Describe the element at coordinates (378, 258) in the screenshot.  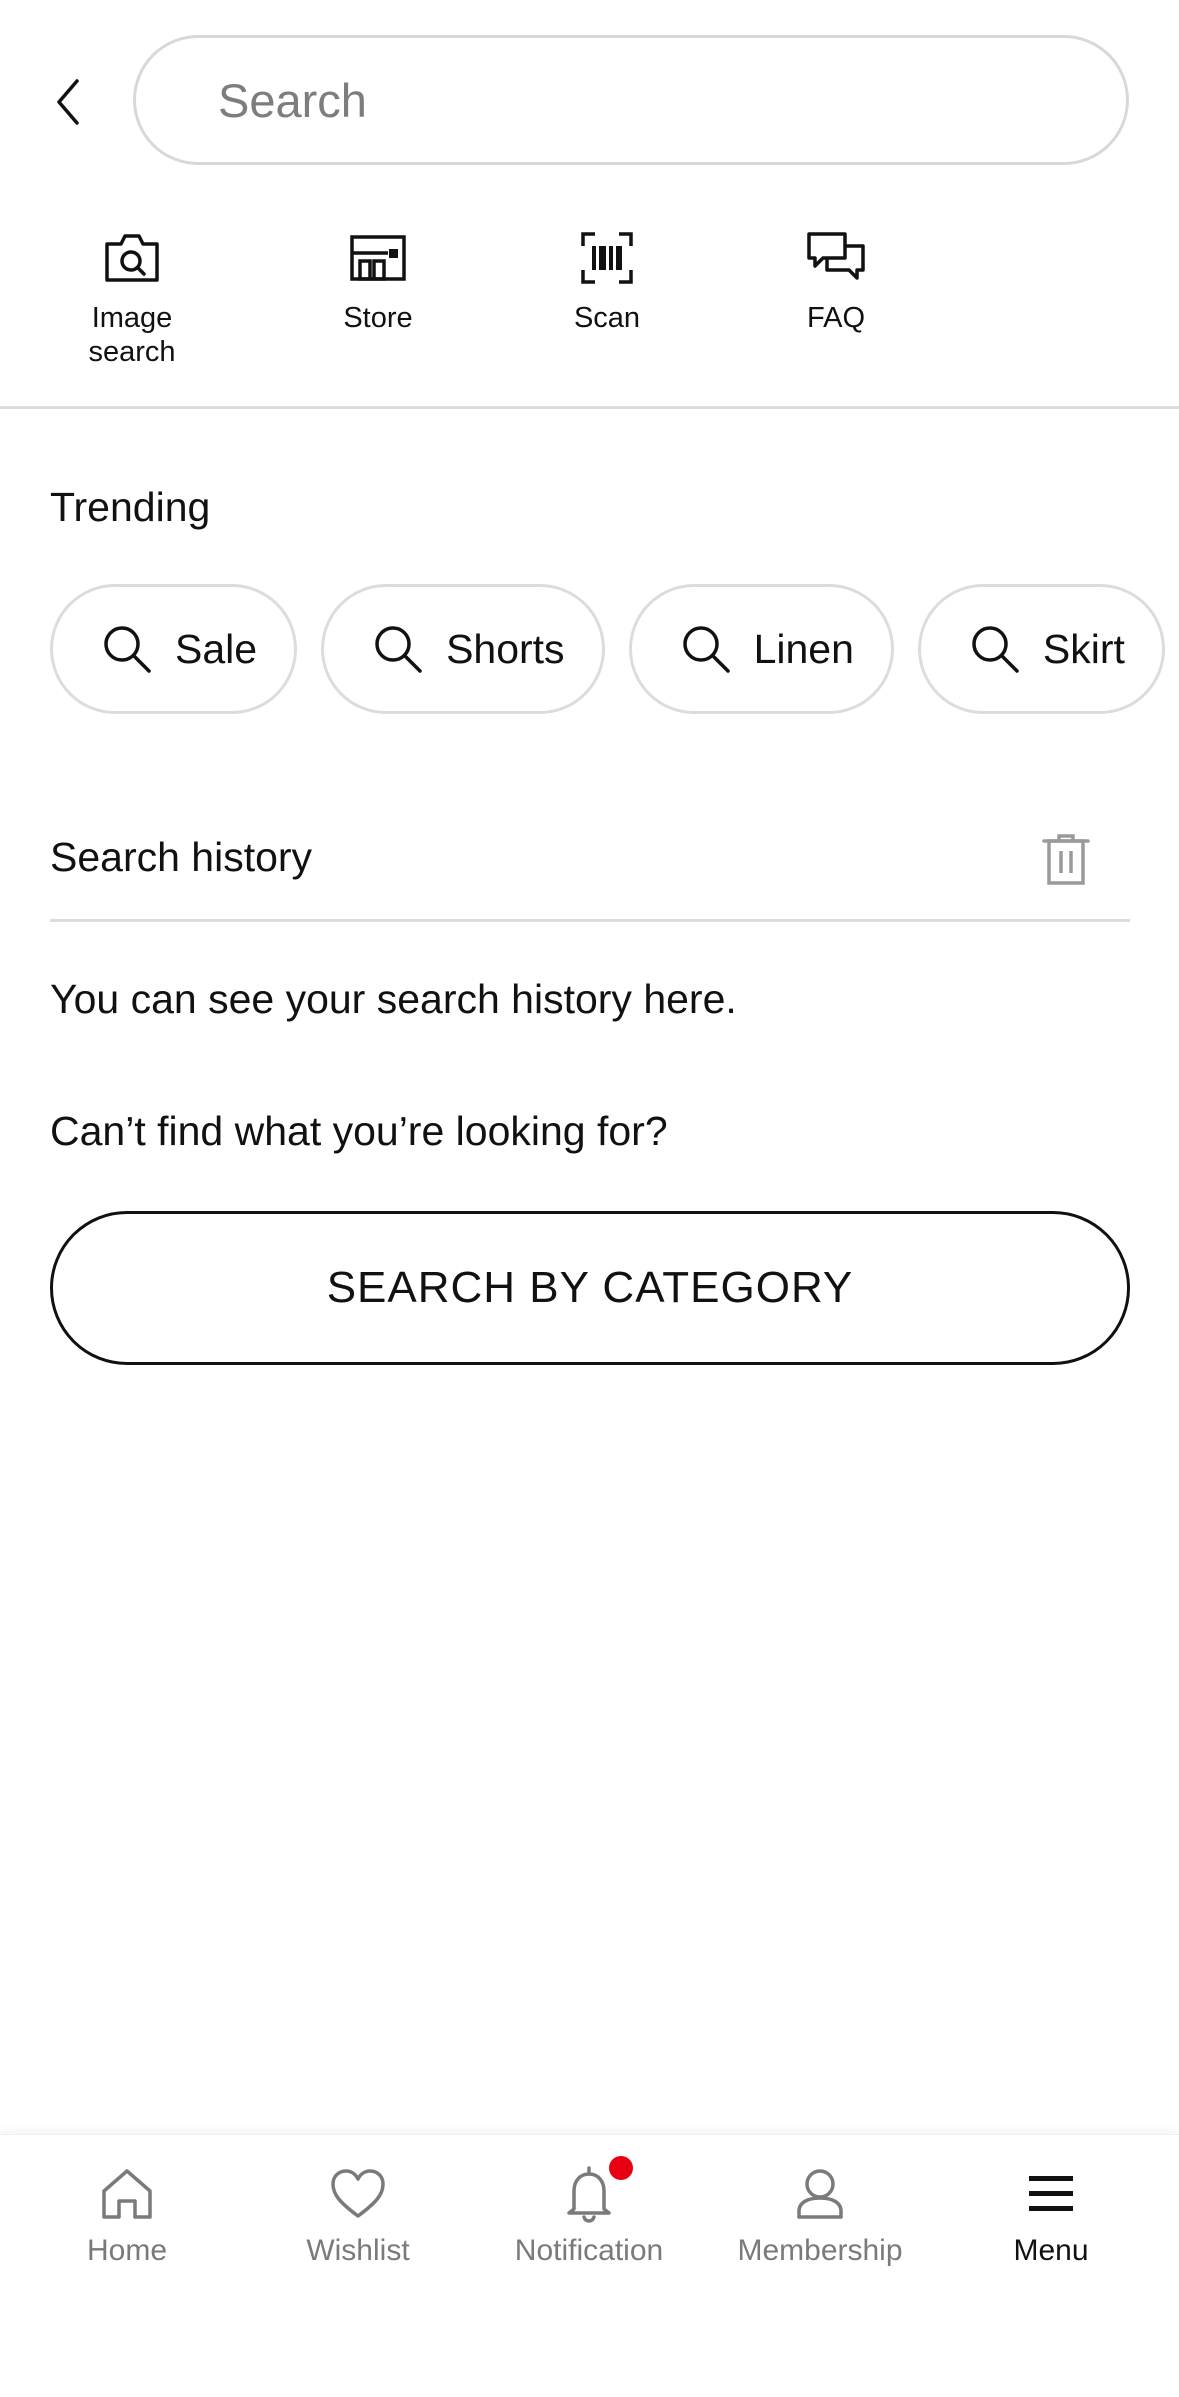
I see `store-icon` at that location.